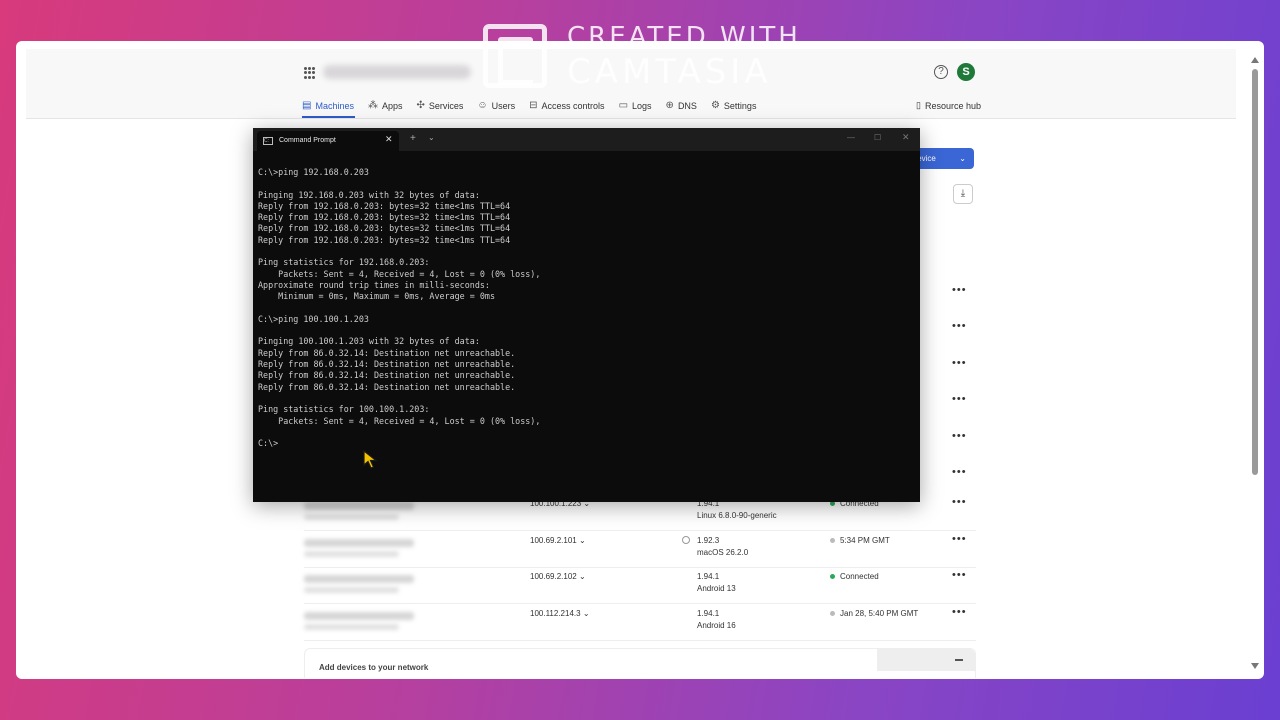 The width and height of the screenshot is (1280, 720). Describe the element at coordinates (715, 105) in the screenshot. I see `gear-icon: ⚙` at that location.